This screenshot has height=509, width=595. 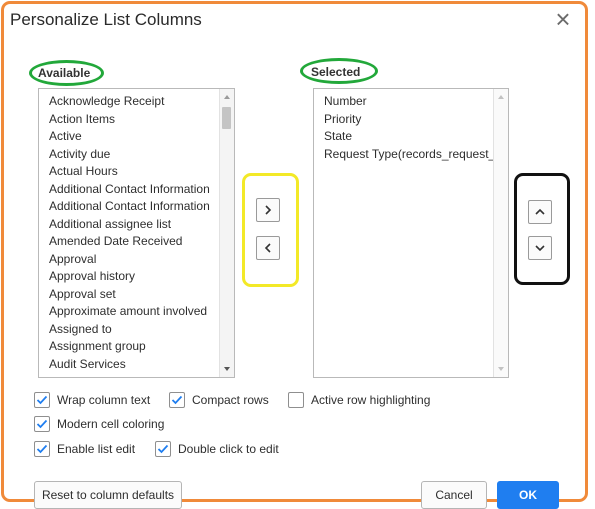 I want to click on chevron-up-icon, so click(x=540, y=211).